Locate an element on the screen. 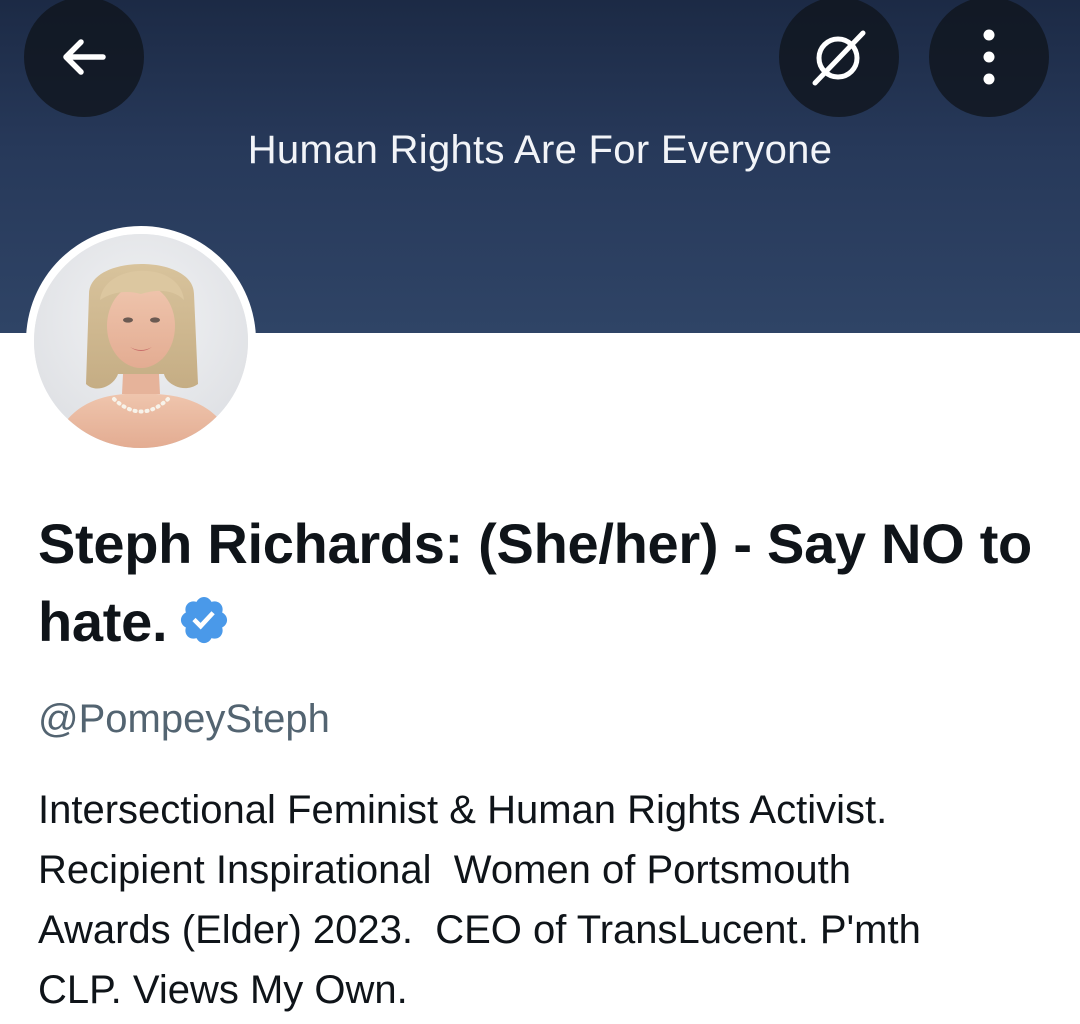  more-options-button is located at coordinates (989, 58).